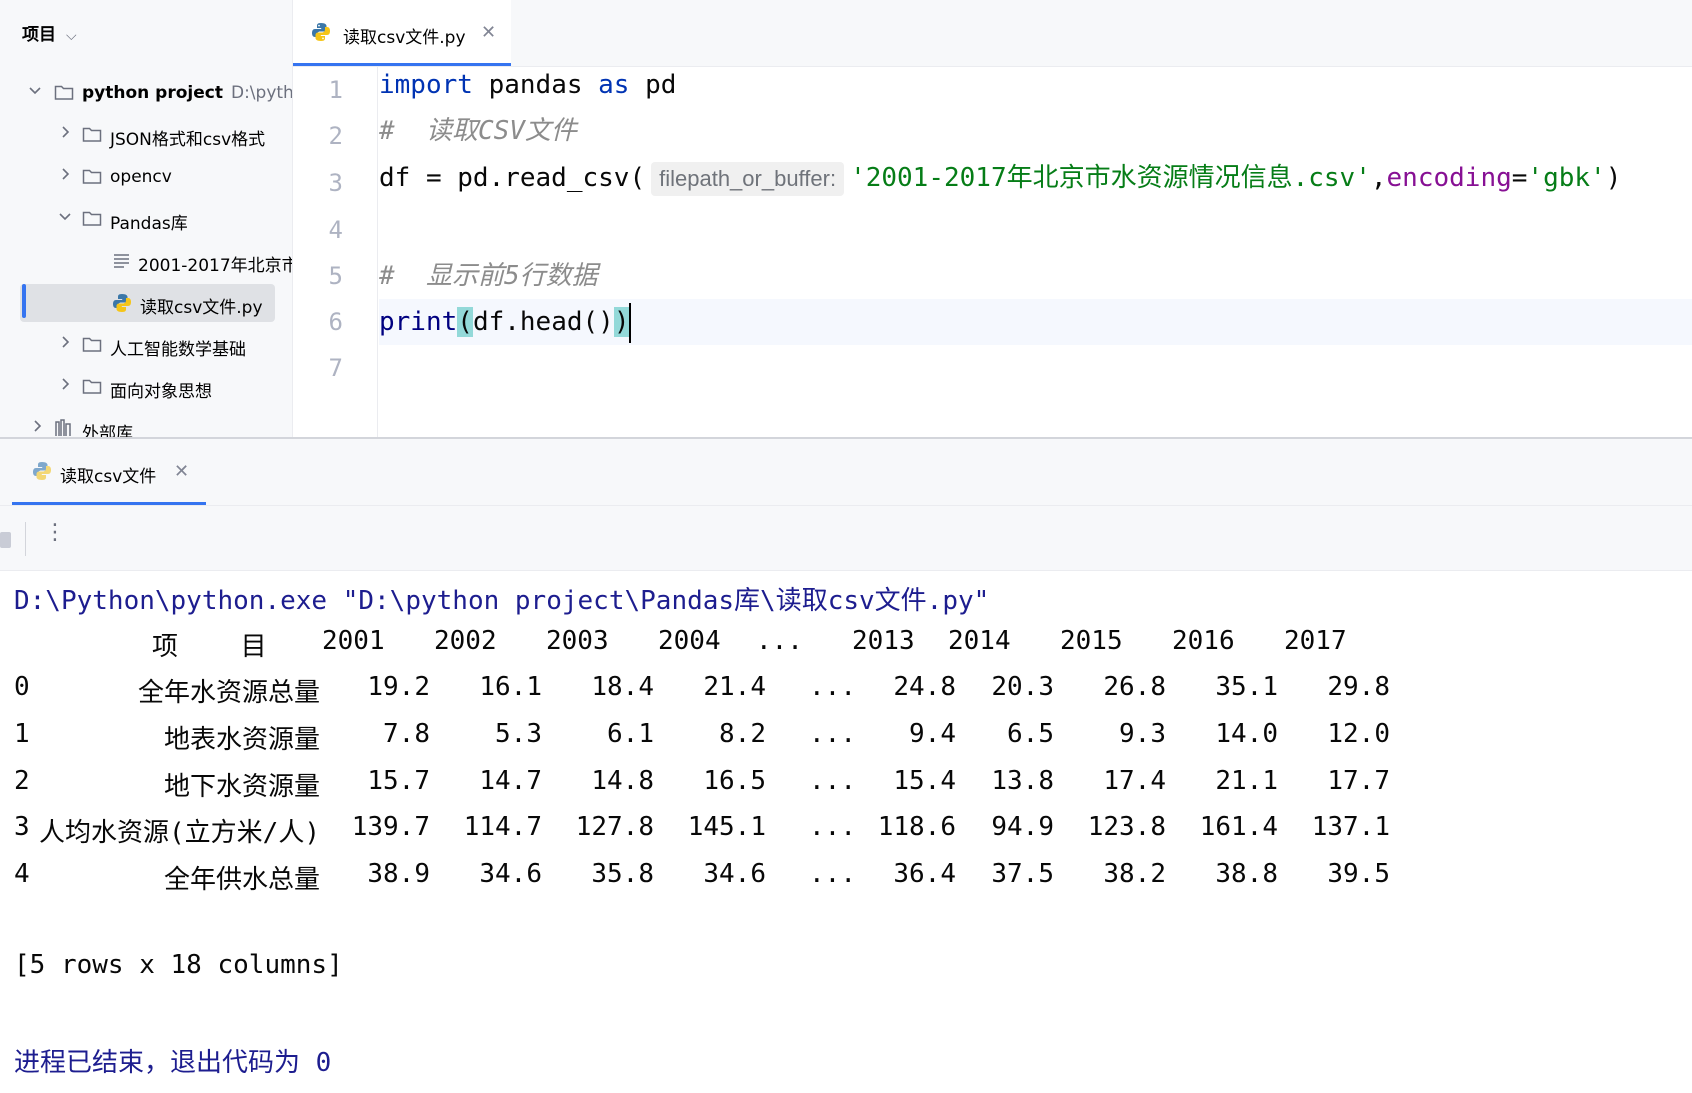  Describe the element at coordinates (465, 322) in the screenshot. I see `brace-match-open: (` at that location.